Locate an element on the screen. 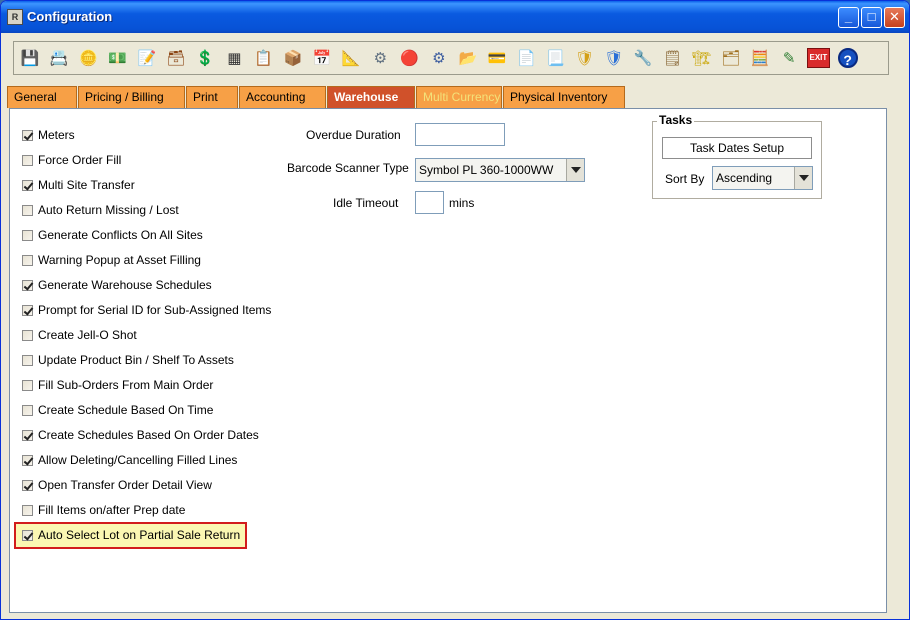 The height and width of the screenshot is (620, 910). option-label: Fill Sub-Orders From Main Order is located at coordinates (126, 385).